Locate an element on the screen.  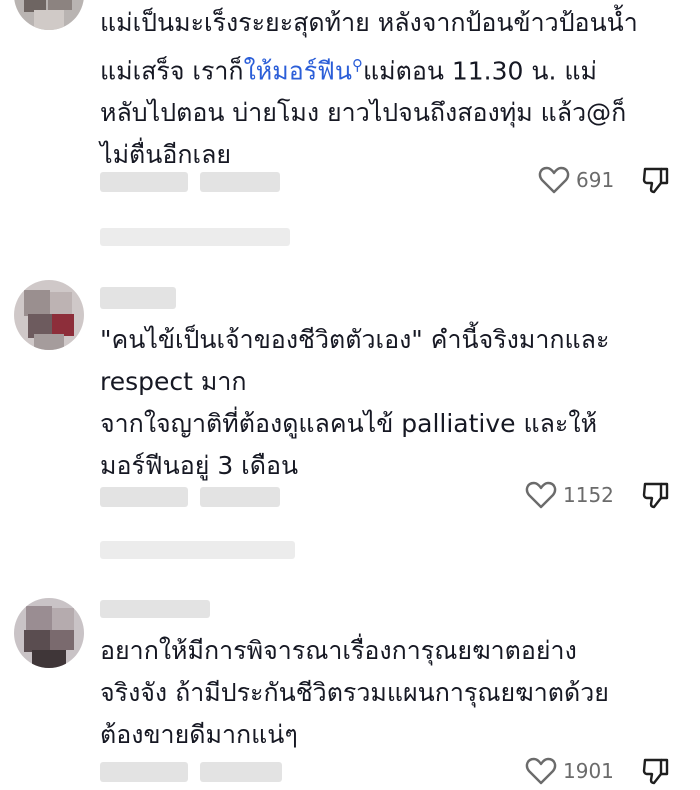
comment-line: ต้องขายดีมากแน่ๆ is located at coordinates (199, 734).